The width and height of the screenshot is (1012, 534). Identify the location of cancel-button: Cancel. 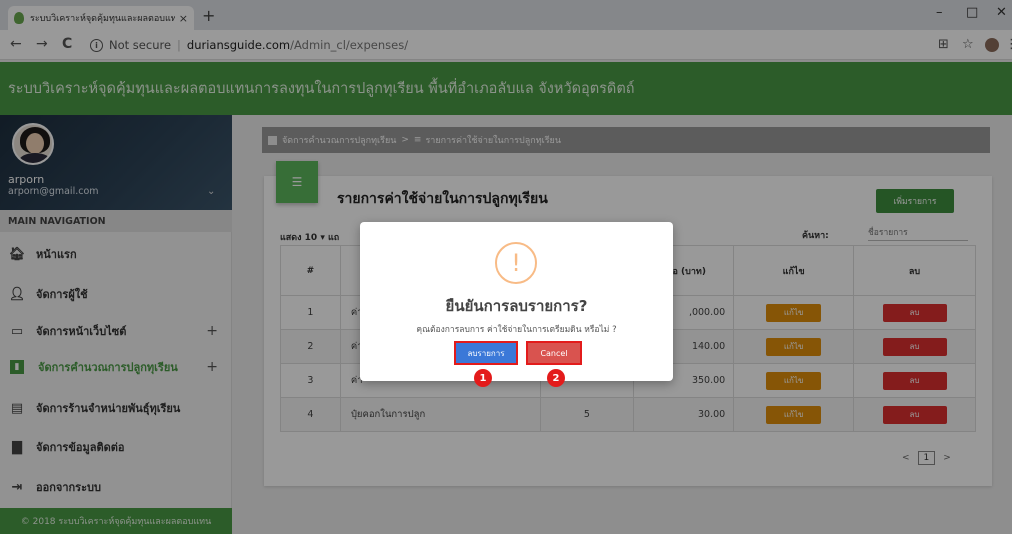
(554, 353).